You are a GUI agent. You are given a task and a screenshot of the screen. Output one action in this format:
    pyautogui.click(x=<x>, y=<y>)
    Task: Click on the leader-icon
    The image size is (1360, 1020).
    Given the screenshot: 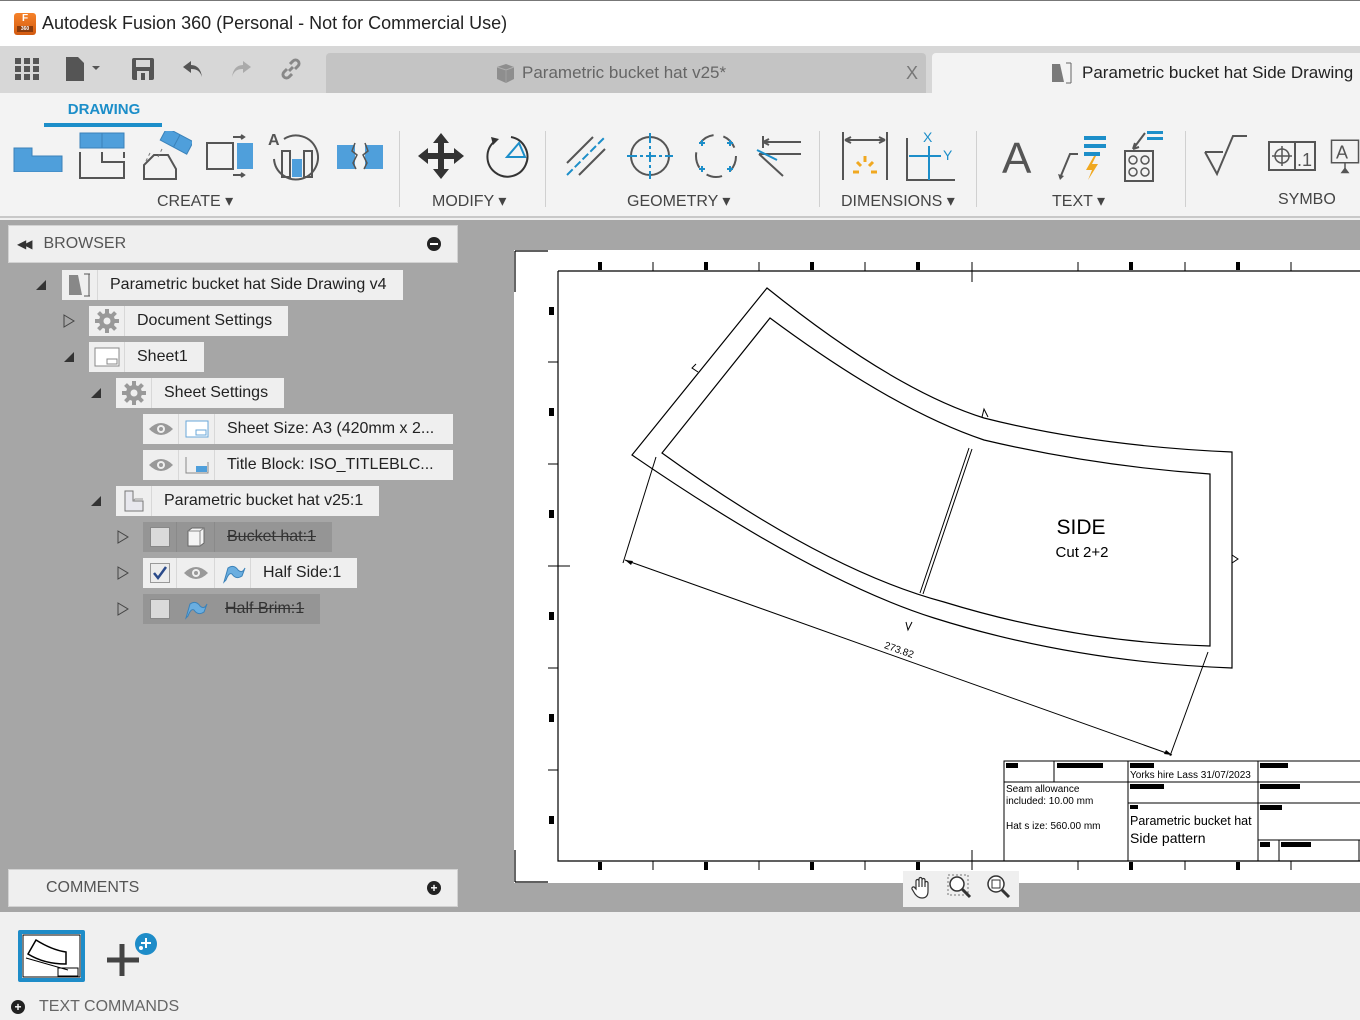 What is the action you would take?
    pyautogui.click(x=1082, y=156)
    